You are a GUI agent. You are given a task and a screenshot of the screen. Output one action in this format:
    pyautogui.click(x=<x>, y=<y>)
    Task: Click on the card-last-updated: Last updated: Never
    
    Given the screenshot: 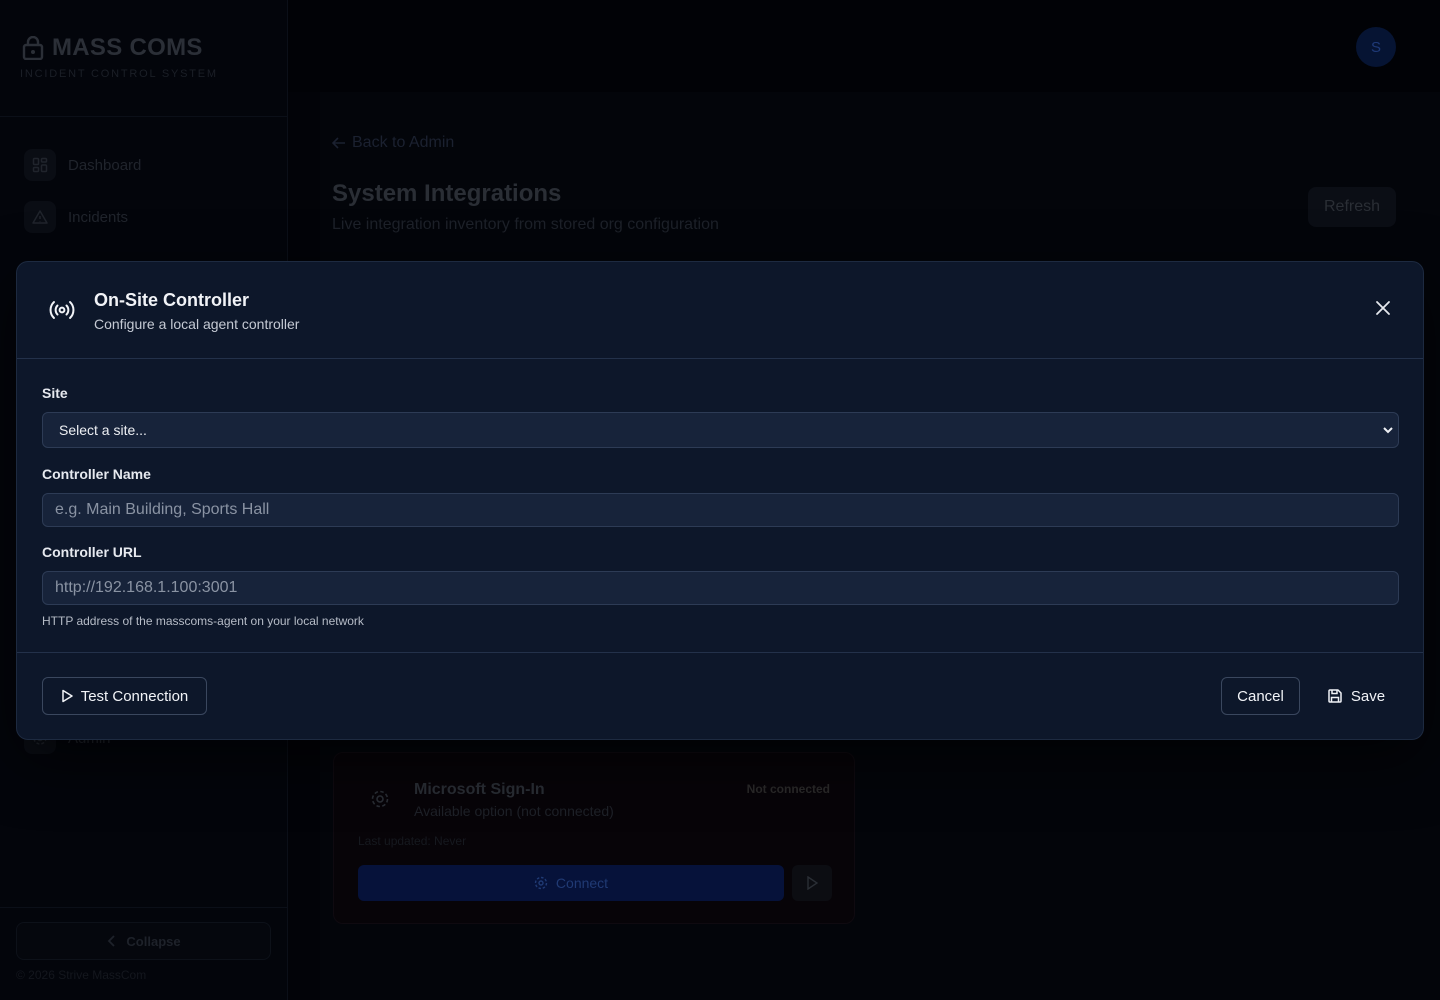 What is the action you would take?
    pyautogui.click(x=412, y=841)
    